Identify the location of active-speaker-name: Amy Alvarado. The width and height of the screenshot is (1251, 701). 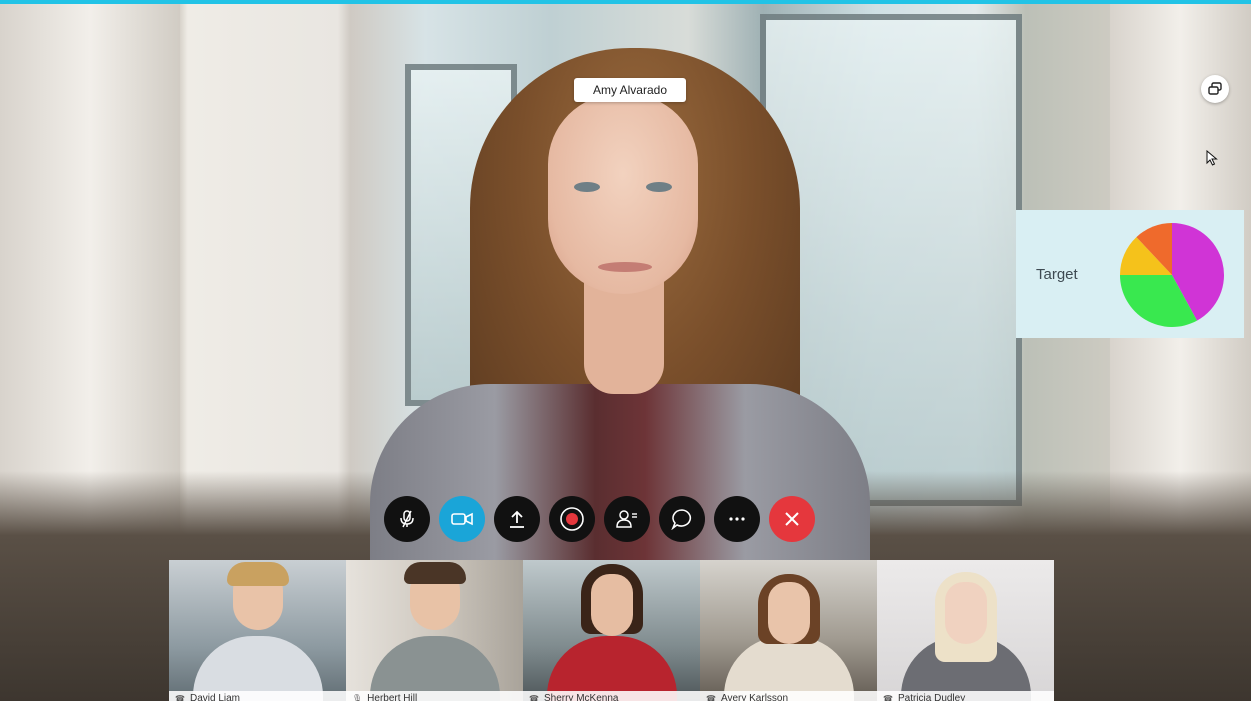
(630, 90).